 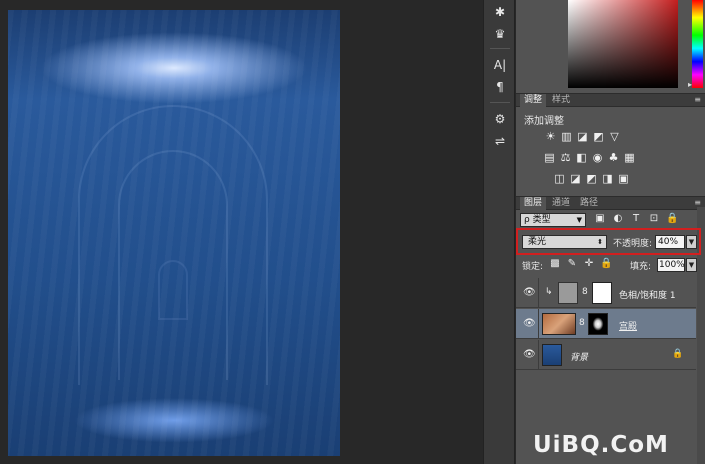 What do you see at coordinates (500, 119) in the screenshot?
I see `tool-presets-icon: ⚙` at bounding box center [500, 119].